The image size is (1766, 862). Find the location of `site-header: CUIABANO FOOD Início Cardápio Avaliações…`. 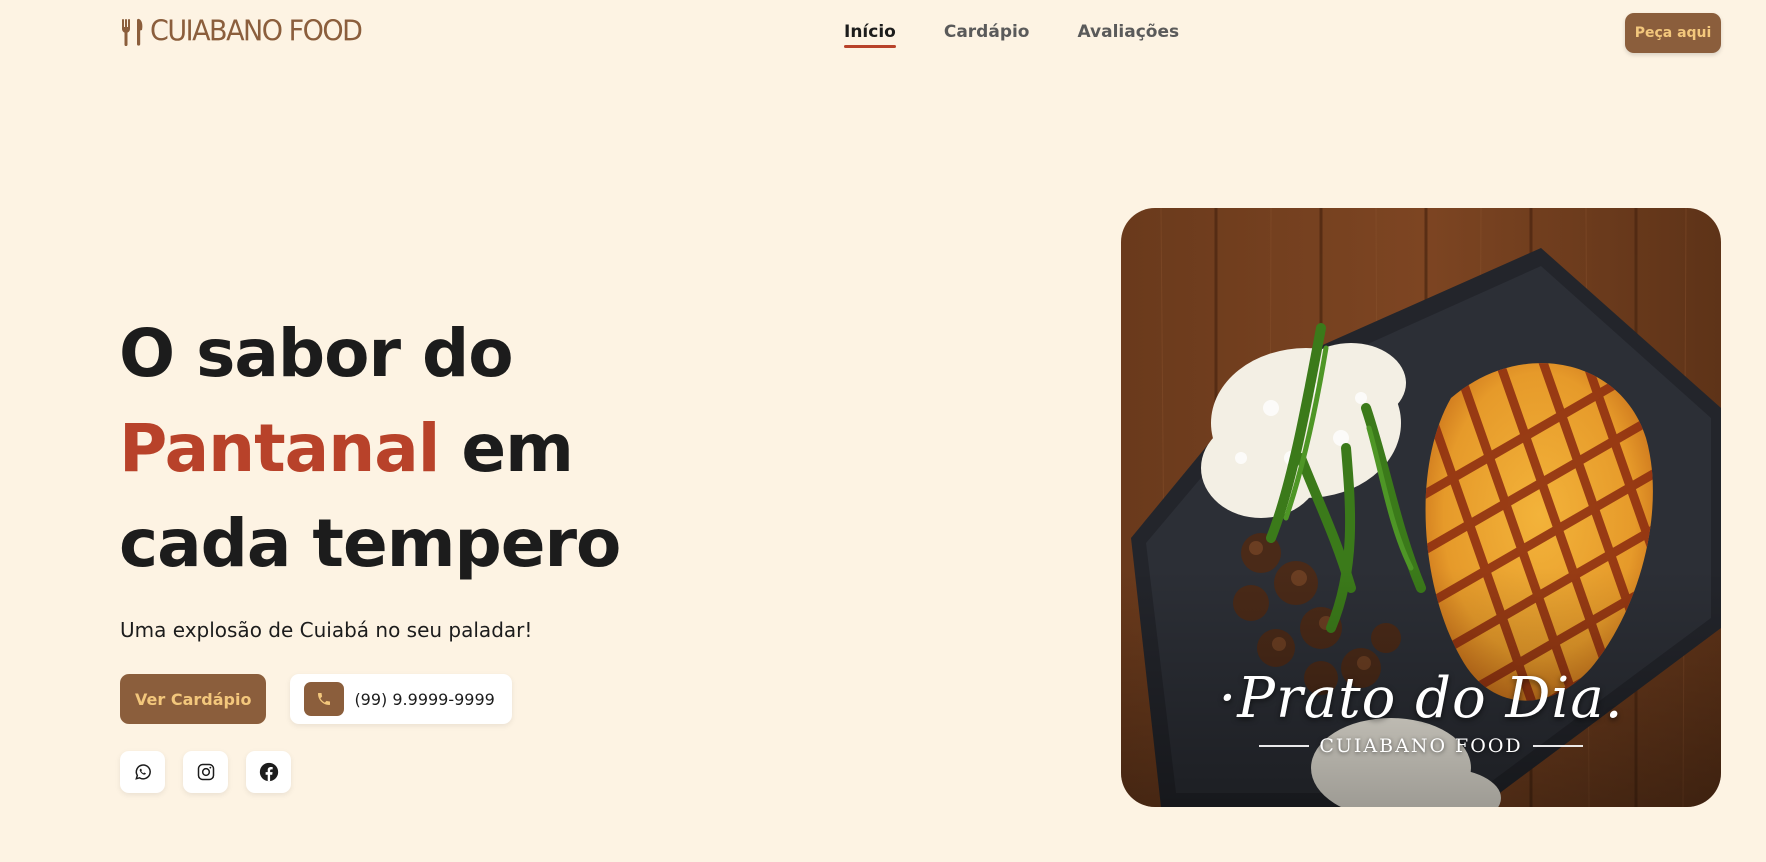

site-header: CUIABANO FOOD Início Cardápio Avaliações… is located at coordinates (883, 33).